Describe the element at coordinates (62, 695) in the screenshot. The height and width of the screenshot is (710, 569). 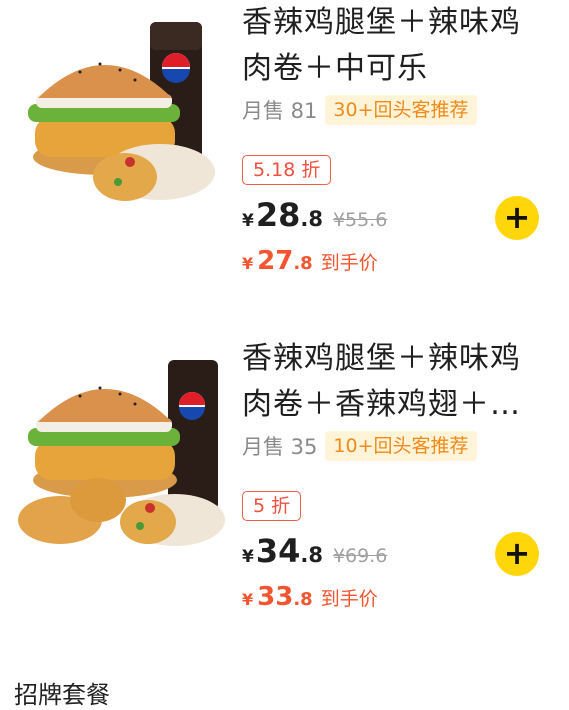
I see `section-heading: 招牌套餐` at that location.